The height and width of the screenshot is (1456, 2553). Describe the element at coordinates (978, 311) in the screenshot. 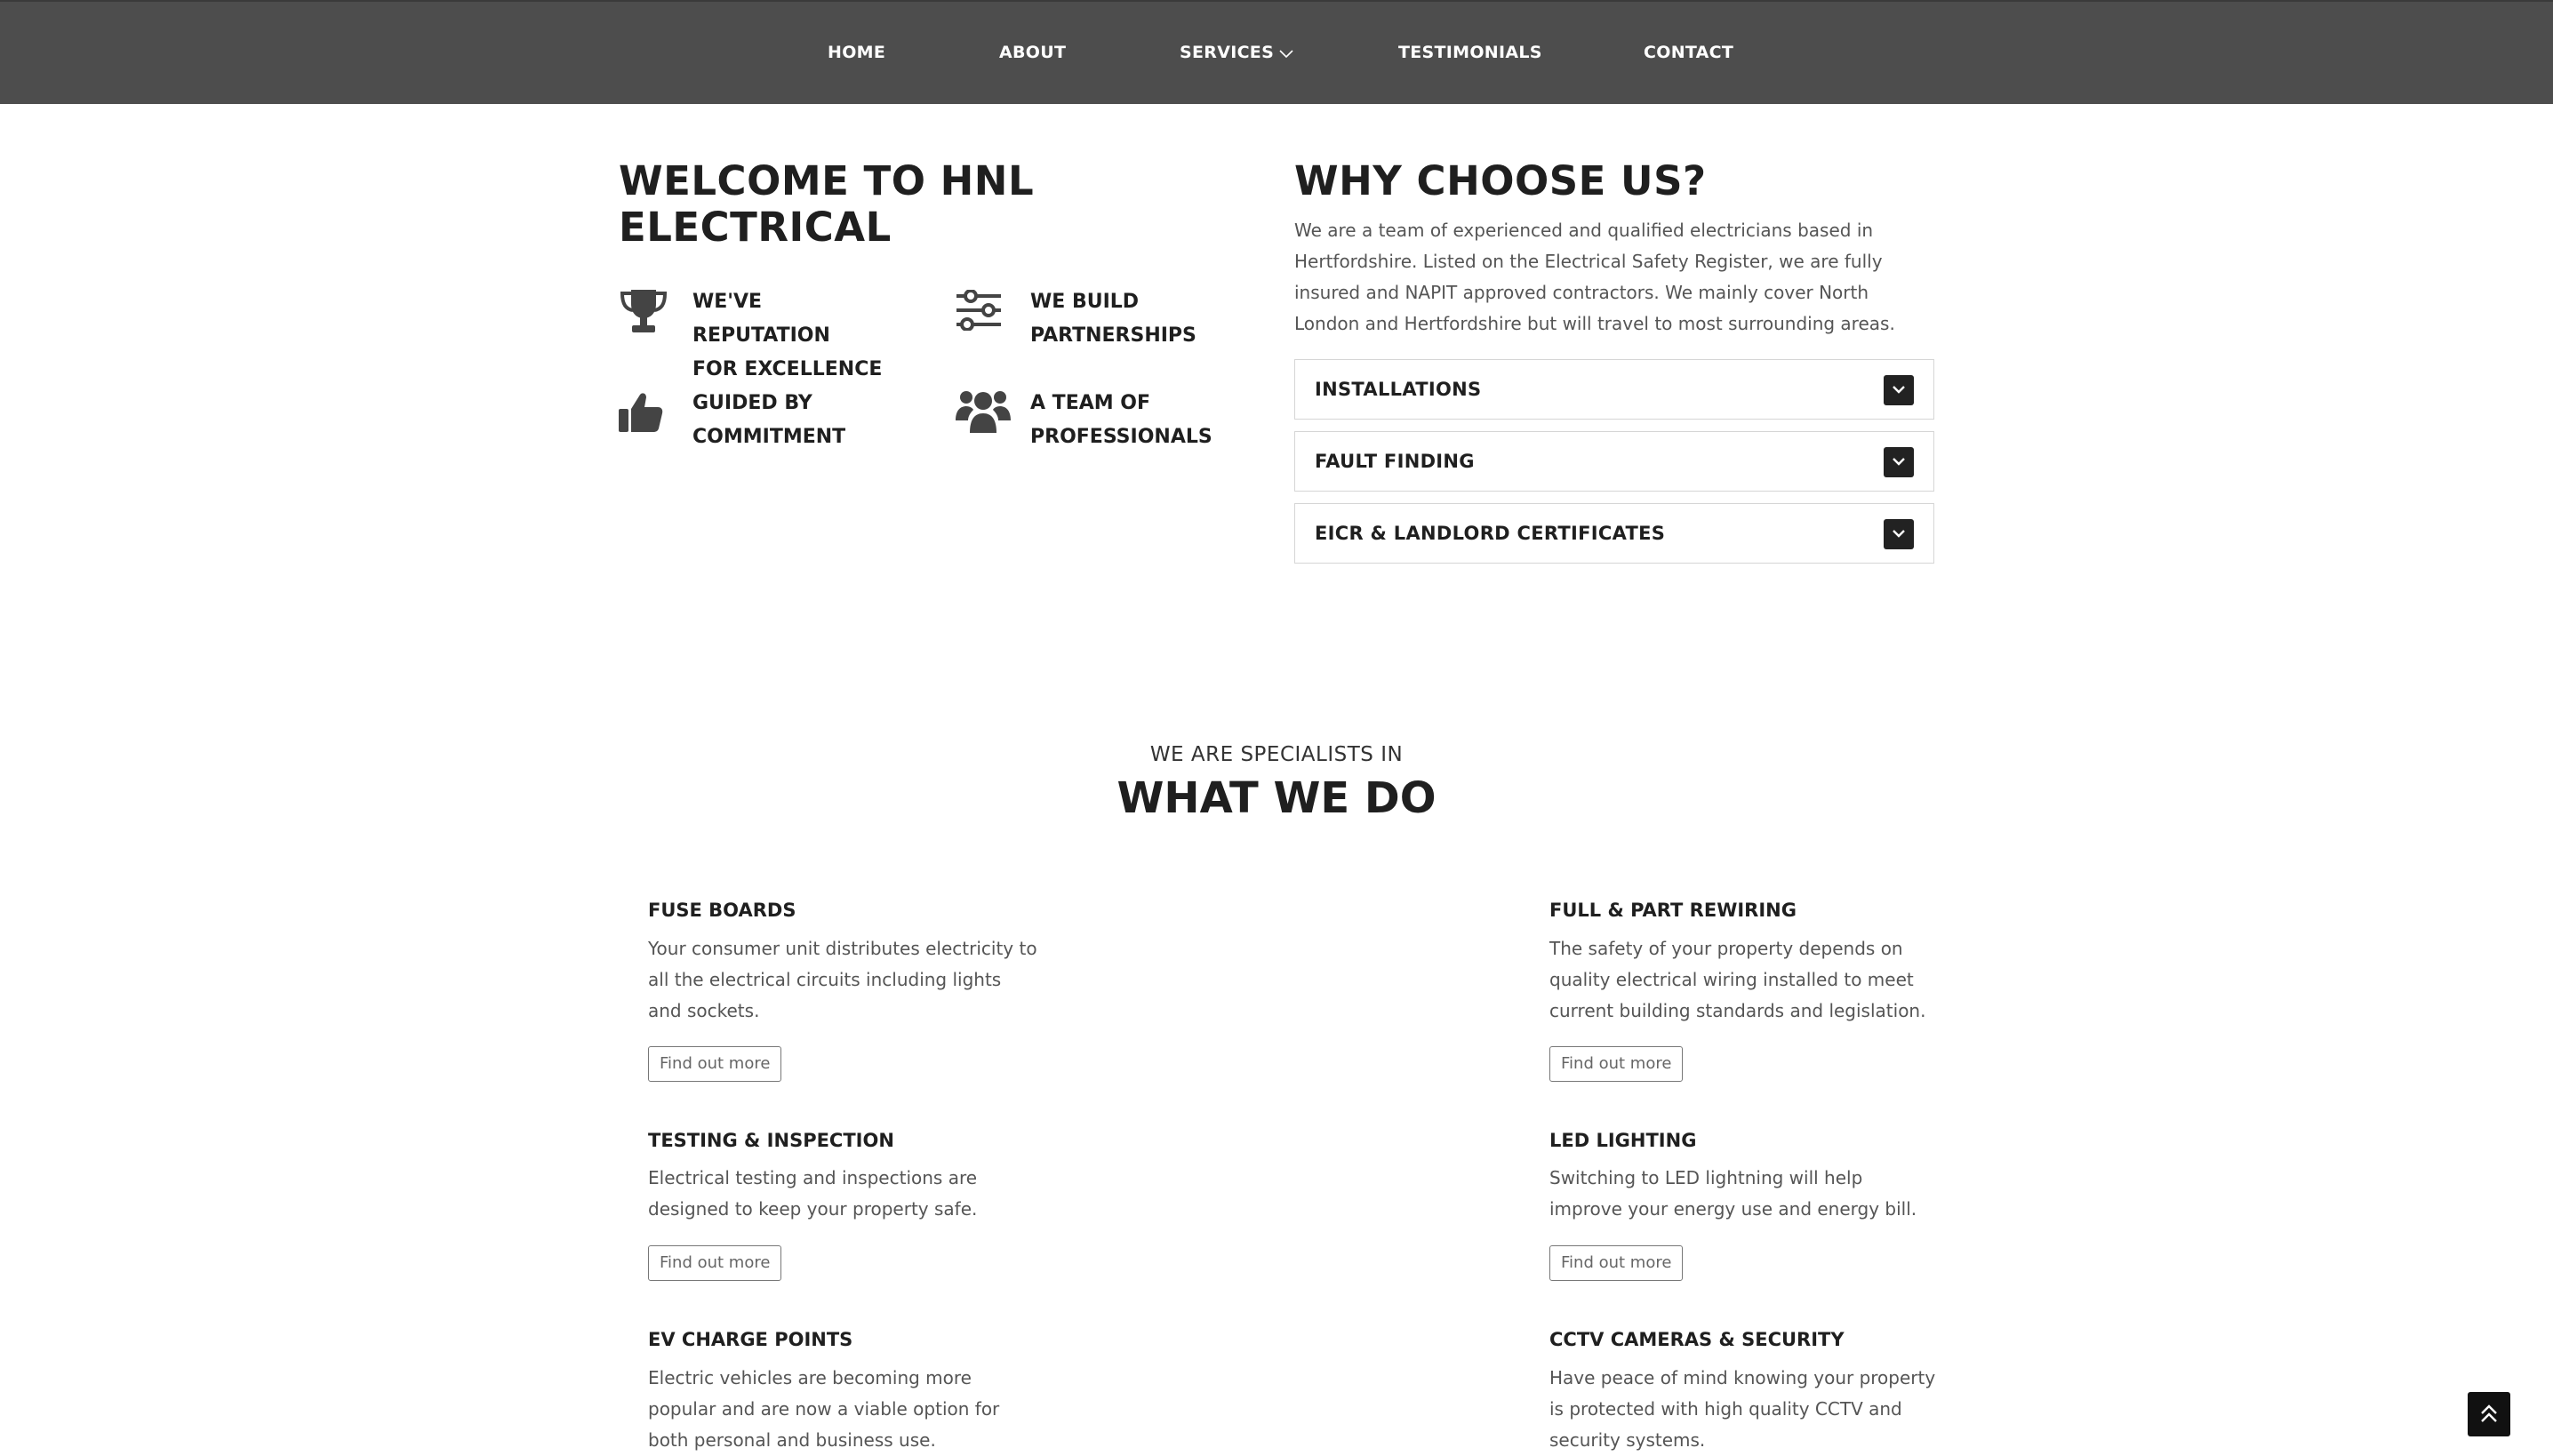

I see `sliders-icon` at that location.